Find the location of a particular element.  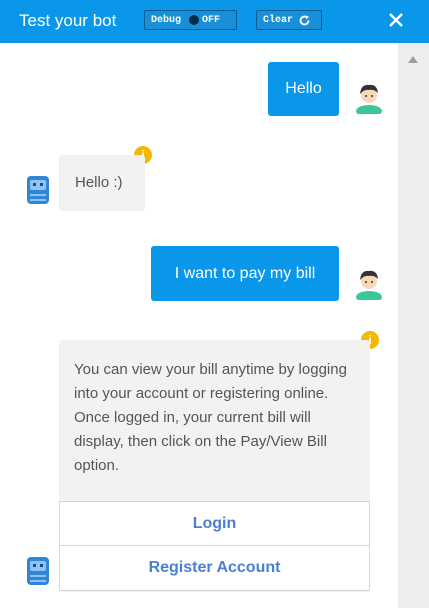

user-message-bubble: Hello is located at coordinates (303, 89).